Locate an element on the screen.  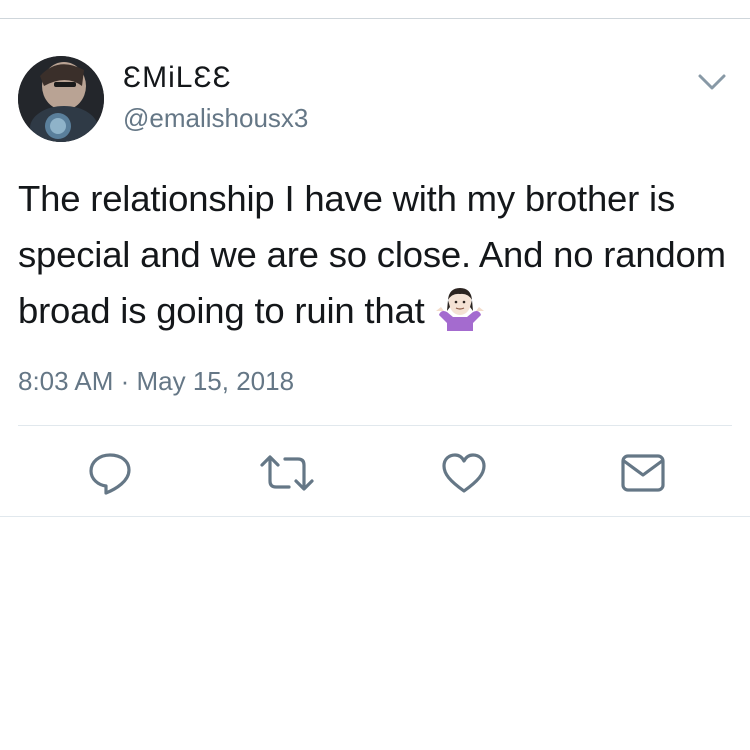
heart-icon is located at coordinates (464, 473).